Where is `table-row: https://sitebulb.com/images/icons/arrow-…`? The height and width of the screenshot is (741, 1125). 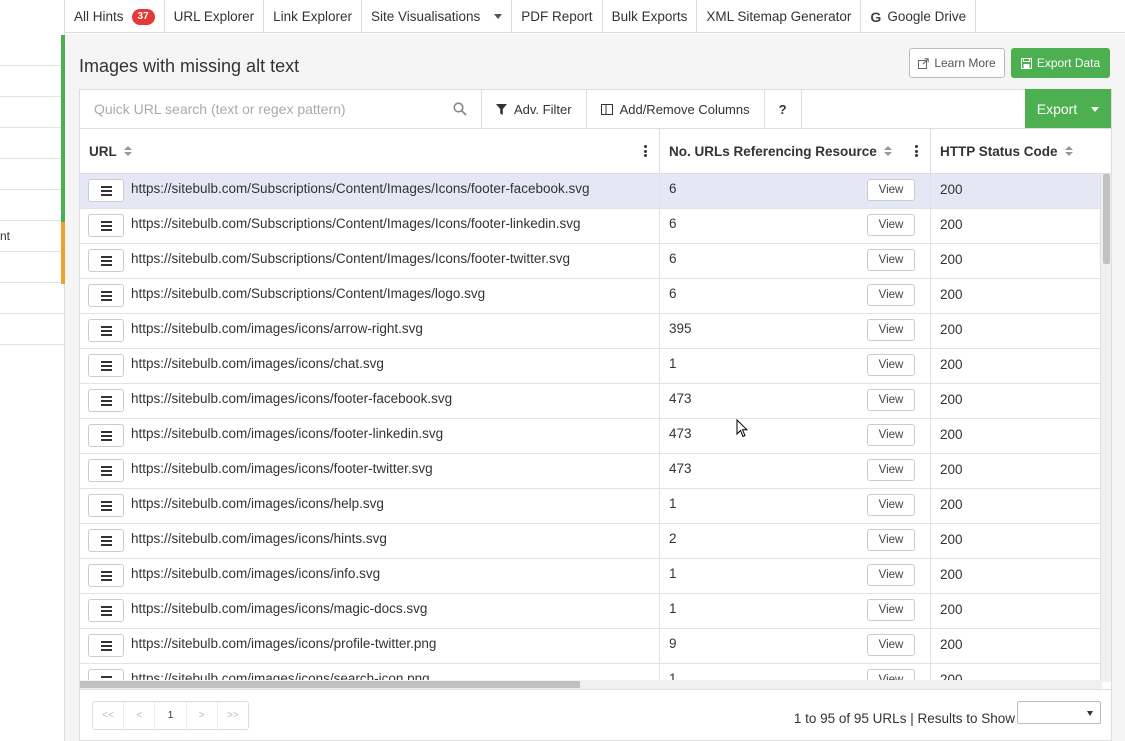
table-row: https://sitebulb.com/images/icons/arrow-… is located at coordinates (591, 331).